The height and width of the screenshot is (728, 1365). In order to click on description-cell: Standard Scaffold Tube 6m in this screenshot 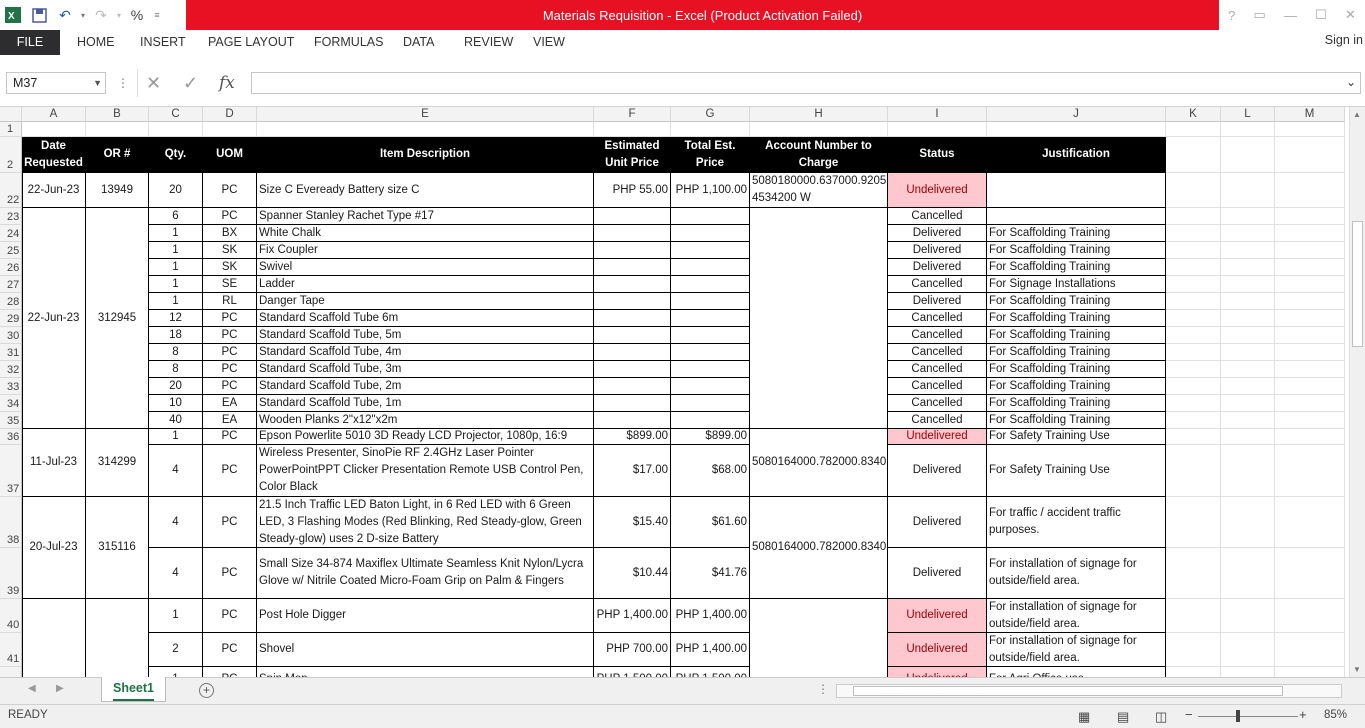, I will do `click(425, 318)`.